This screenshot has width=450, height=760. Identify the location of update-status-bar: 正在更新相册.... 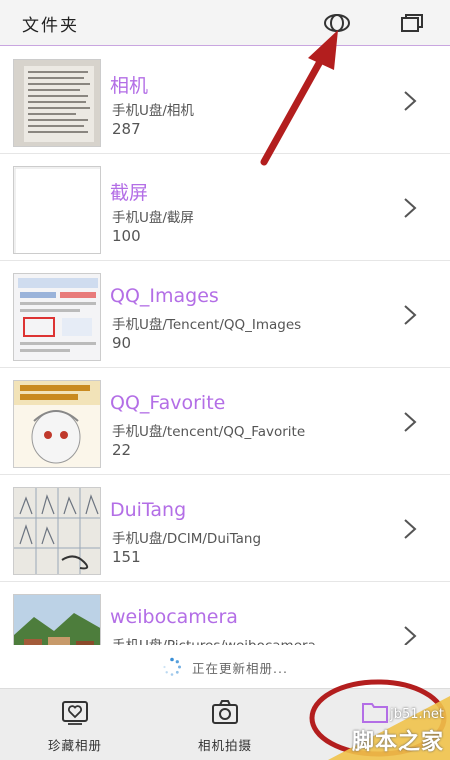
(225, 667).